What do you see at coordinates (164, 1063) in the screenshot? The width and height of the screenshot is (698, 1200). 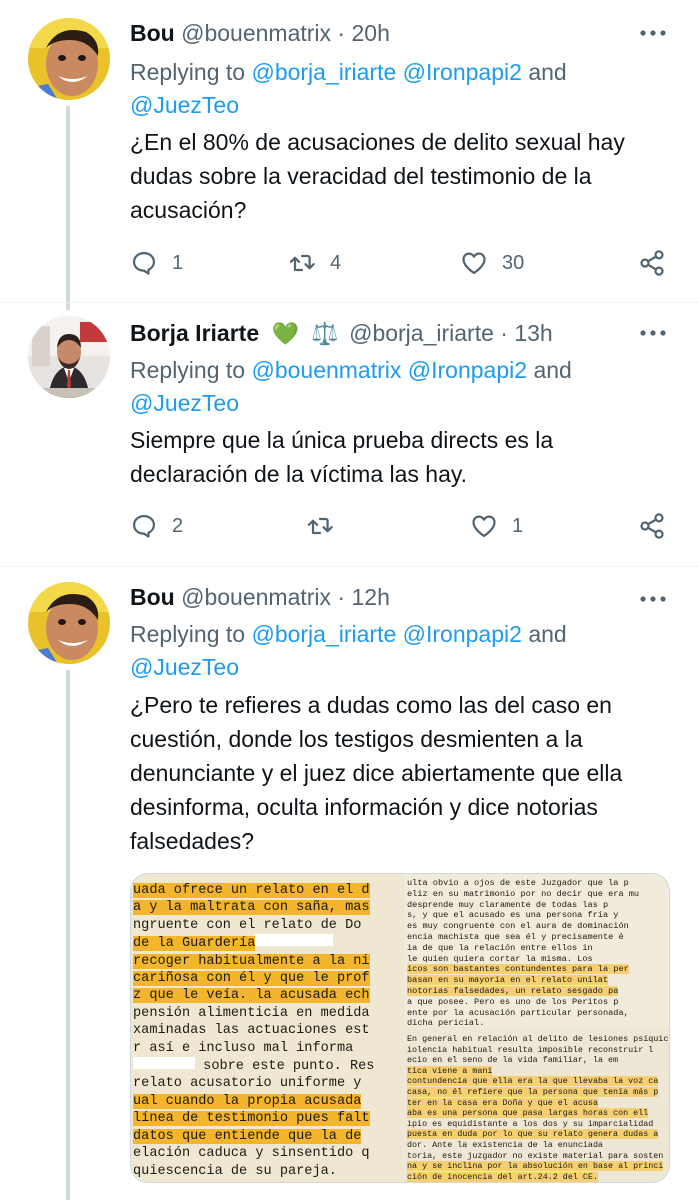 I see `redaction` at bounding box center [164, 1063].